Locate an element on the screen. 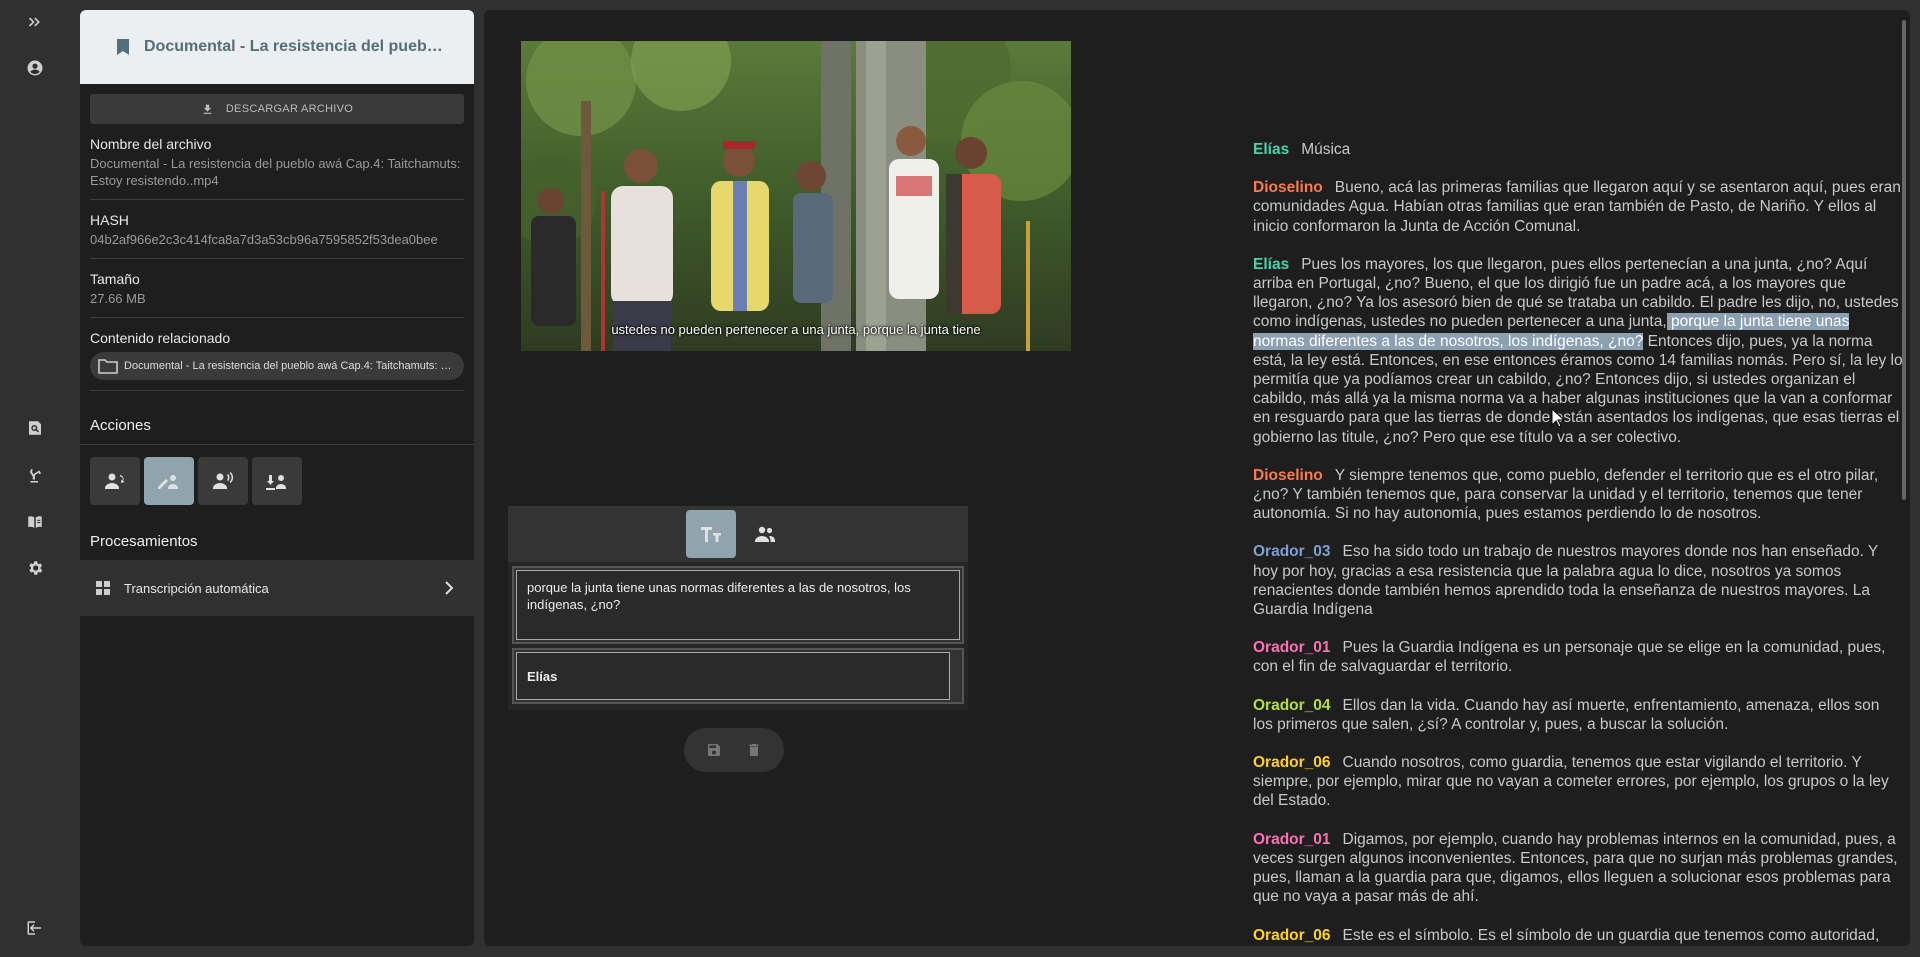  save-icon is located at coordinates (714, 750).